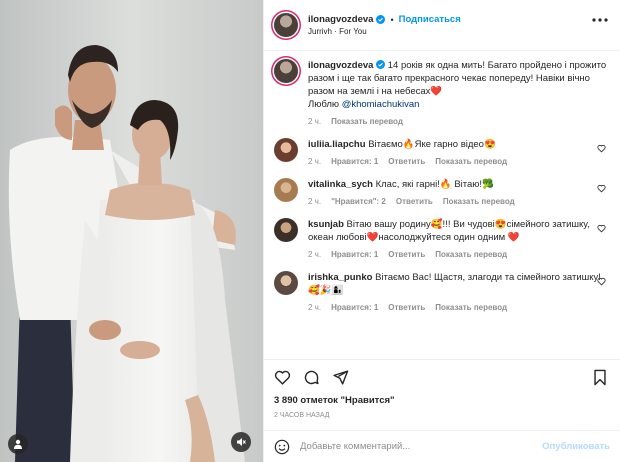  I want to click on comment-content: Клас, які гарні!🔥 Вітаю!🥦, so click(434, 184).